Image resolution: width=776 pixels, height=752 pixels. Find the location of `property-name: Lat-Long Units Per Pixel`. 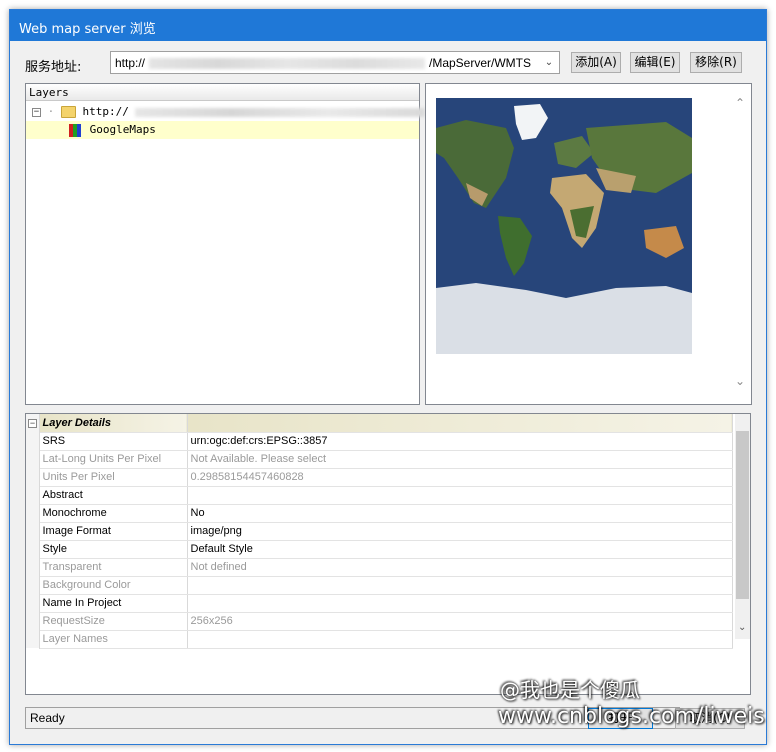

property-name: Lat-Long Units Per Pixel is located at coordinates (113, 459).